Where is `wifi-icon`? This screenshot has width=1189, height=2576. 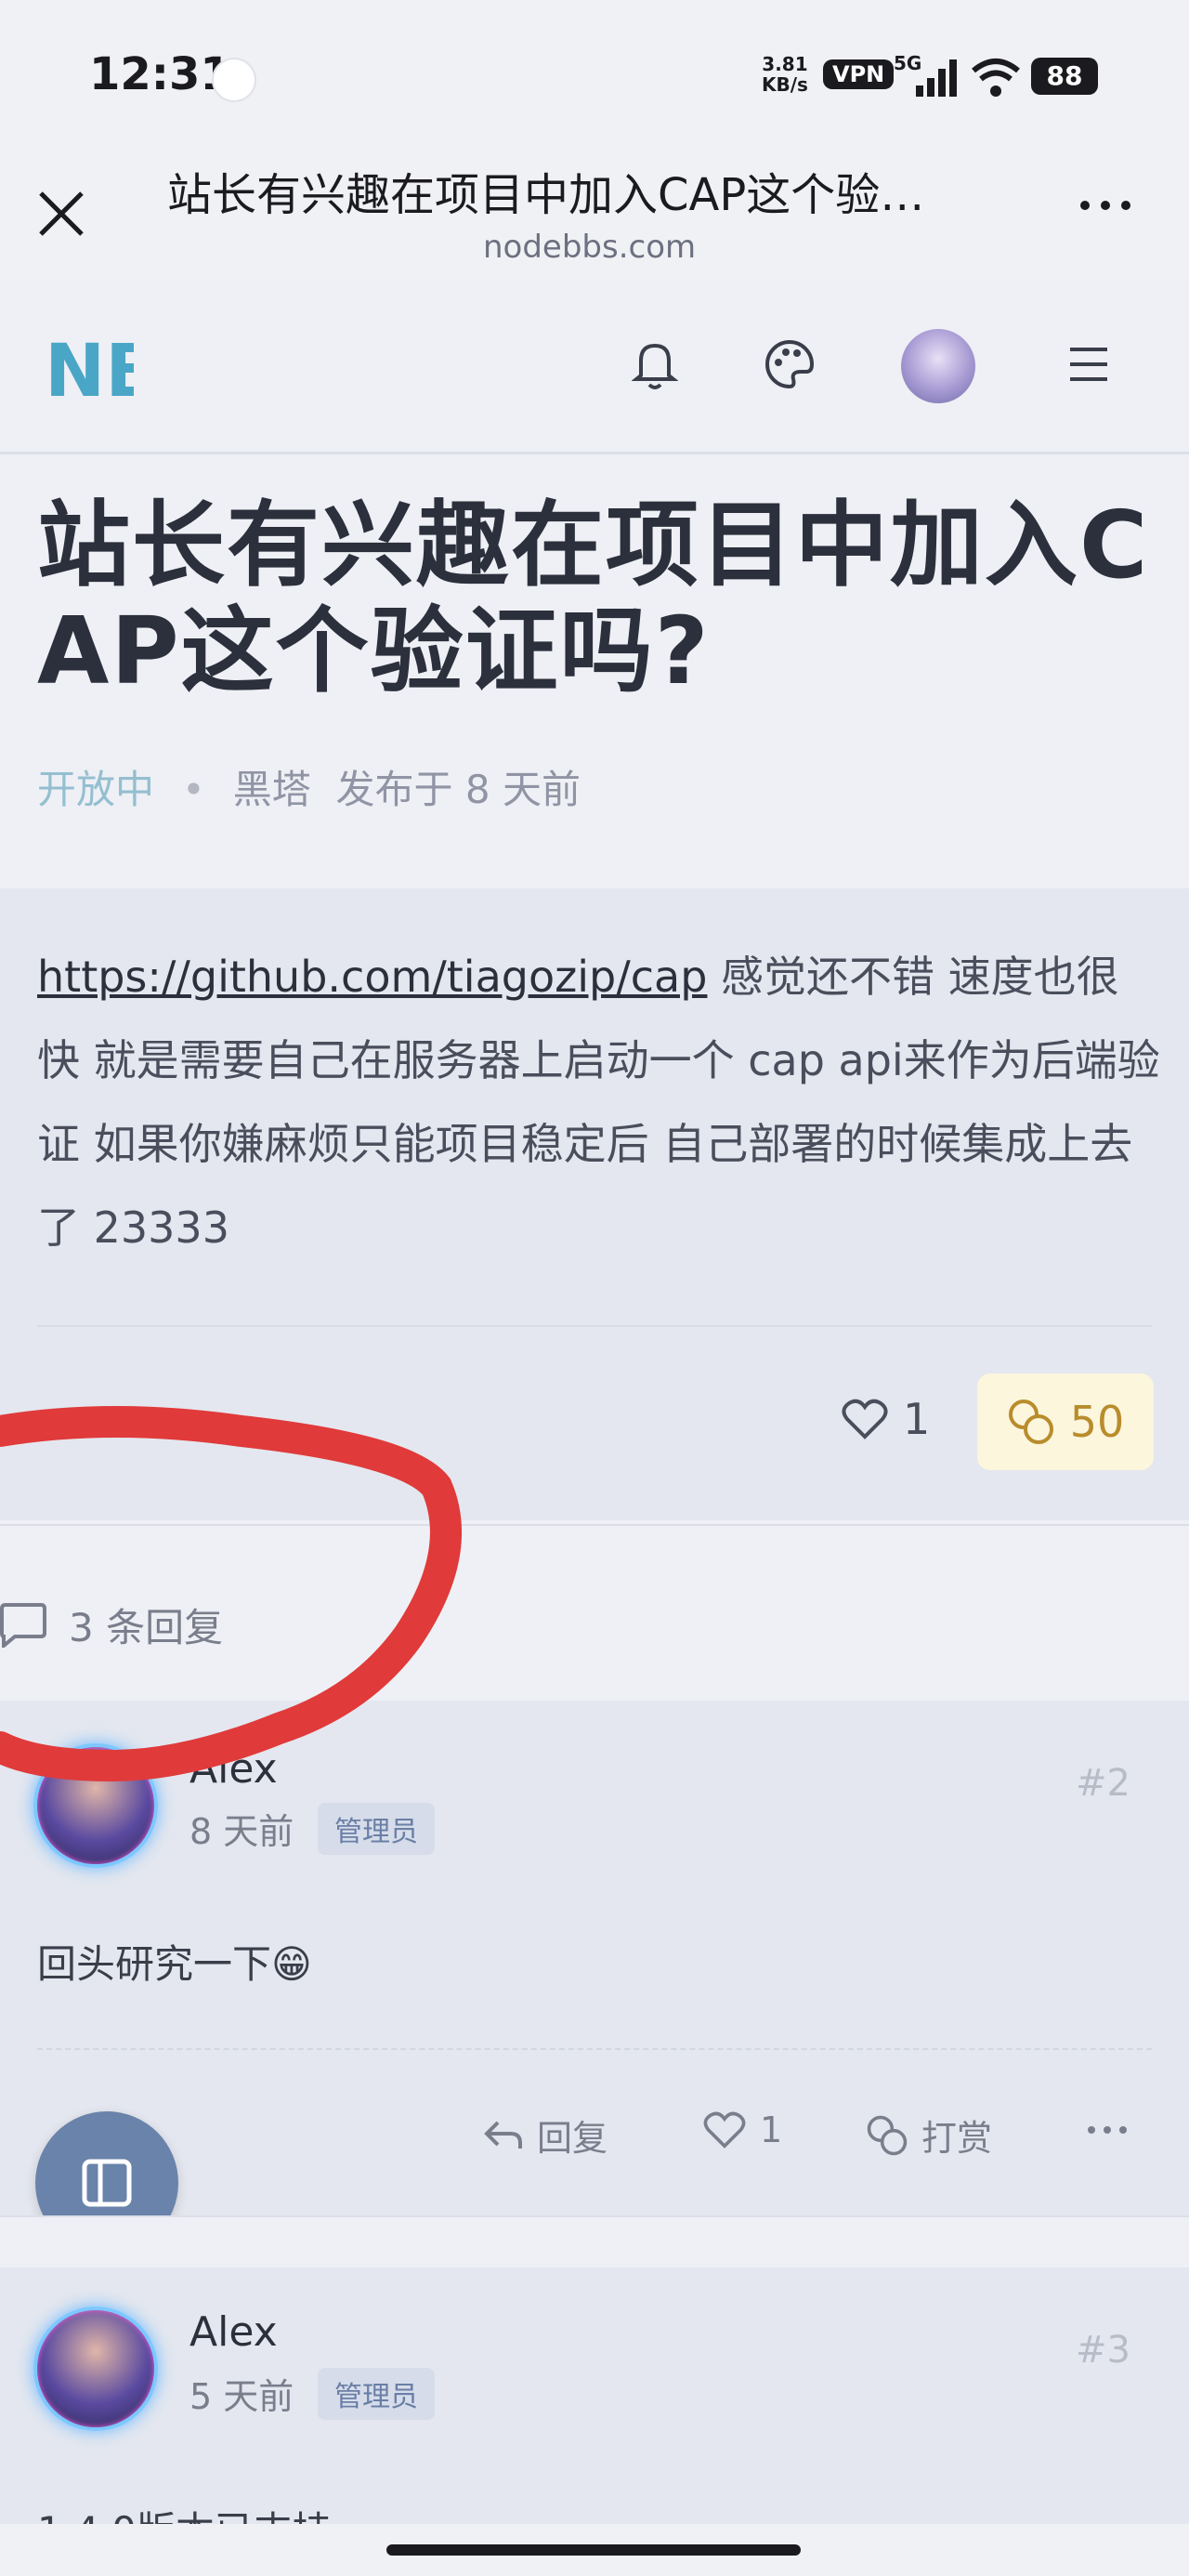 wifi-icon is located at coordinates (996, 78).